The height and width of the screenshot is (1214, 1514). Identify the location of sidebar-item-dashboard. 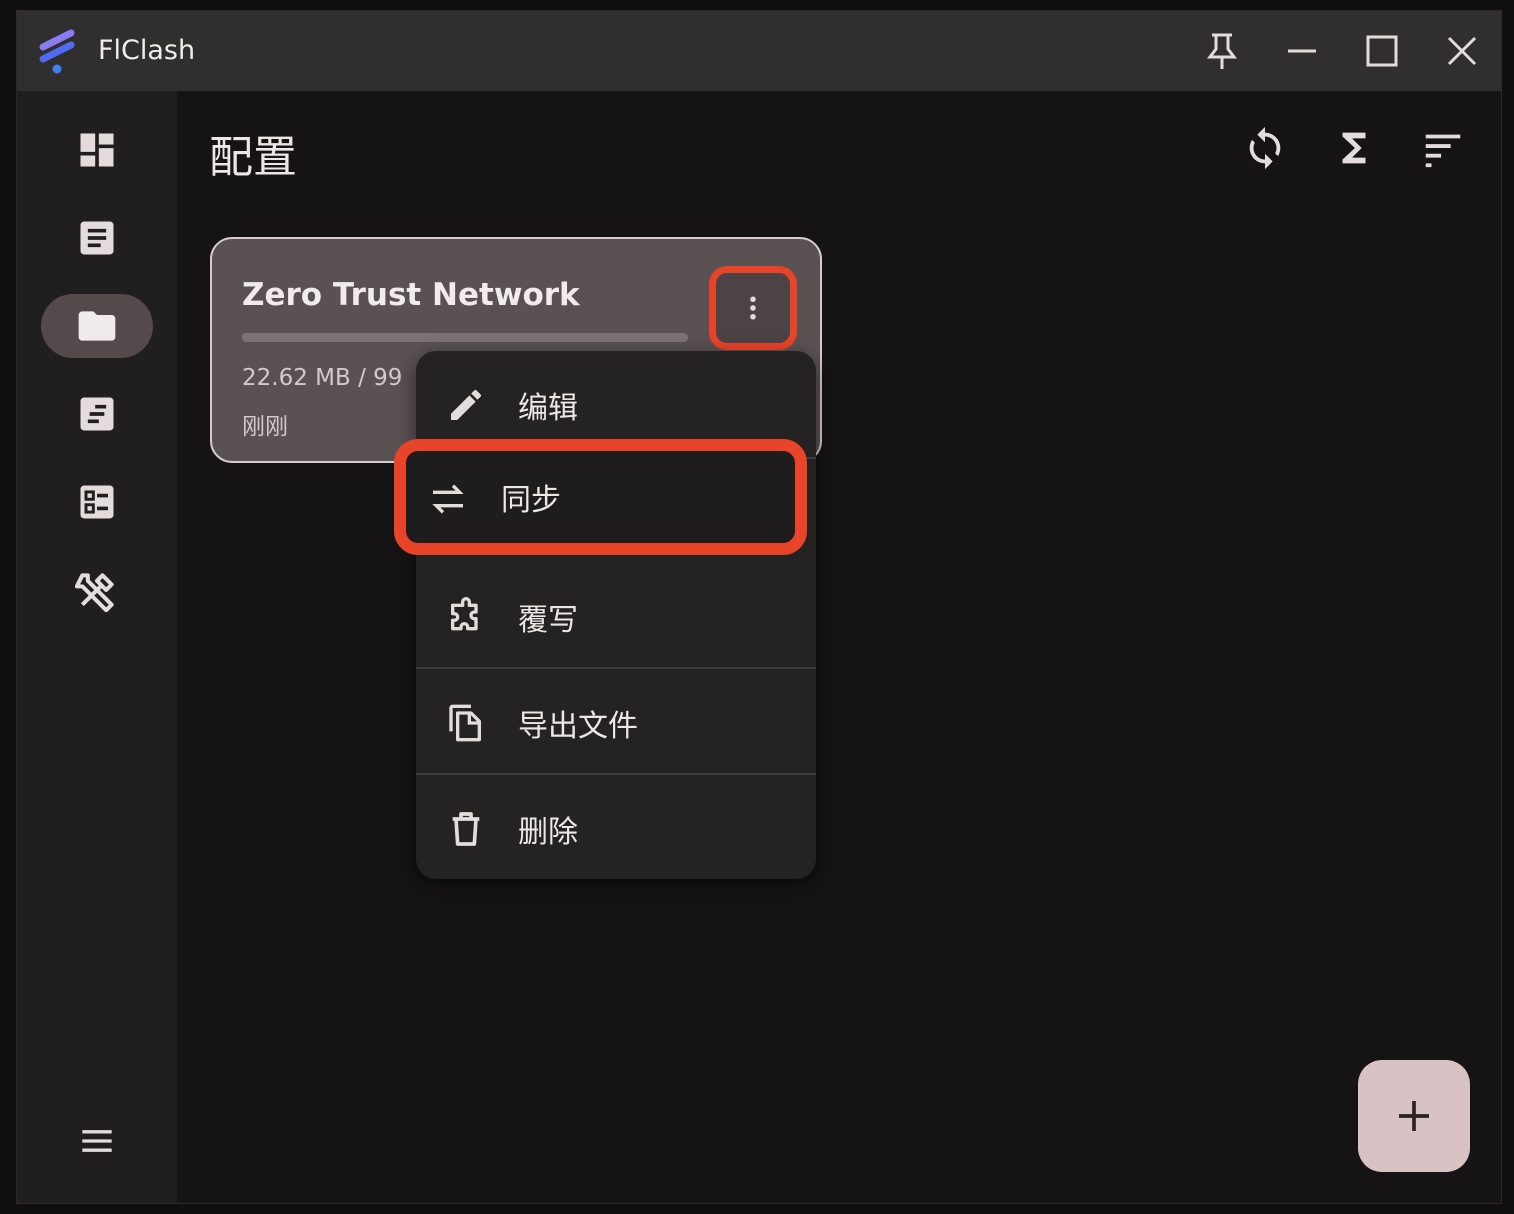
(97, 150).